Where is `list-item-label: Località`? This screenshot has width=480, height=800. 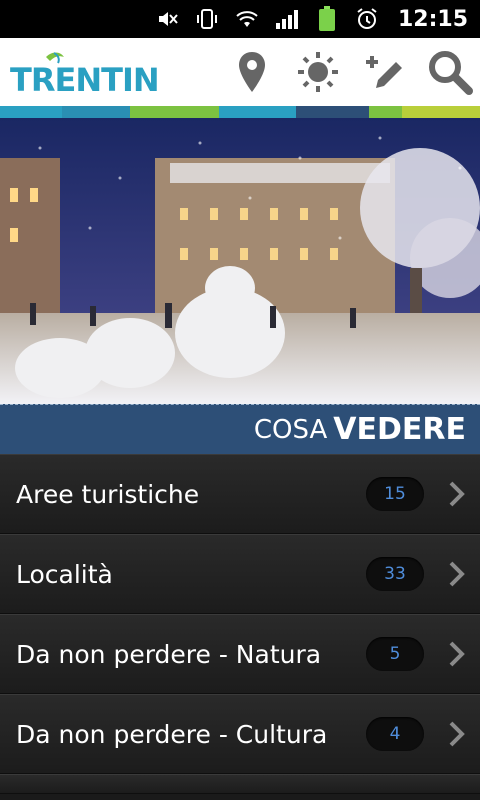 list-item-label: Località is located at coordinates (64, 574).